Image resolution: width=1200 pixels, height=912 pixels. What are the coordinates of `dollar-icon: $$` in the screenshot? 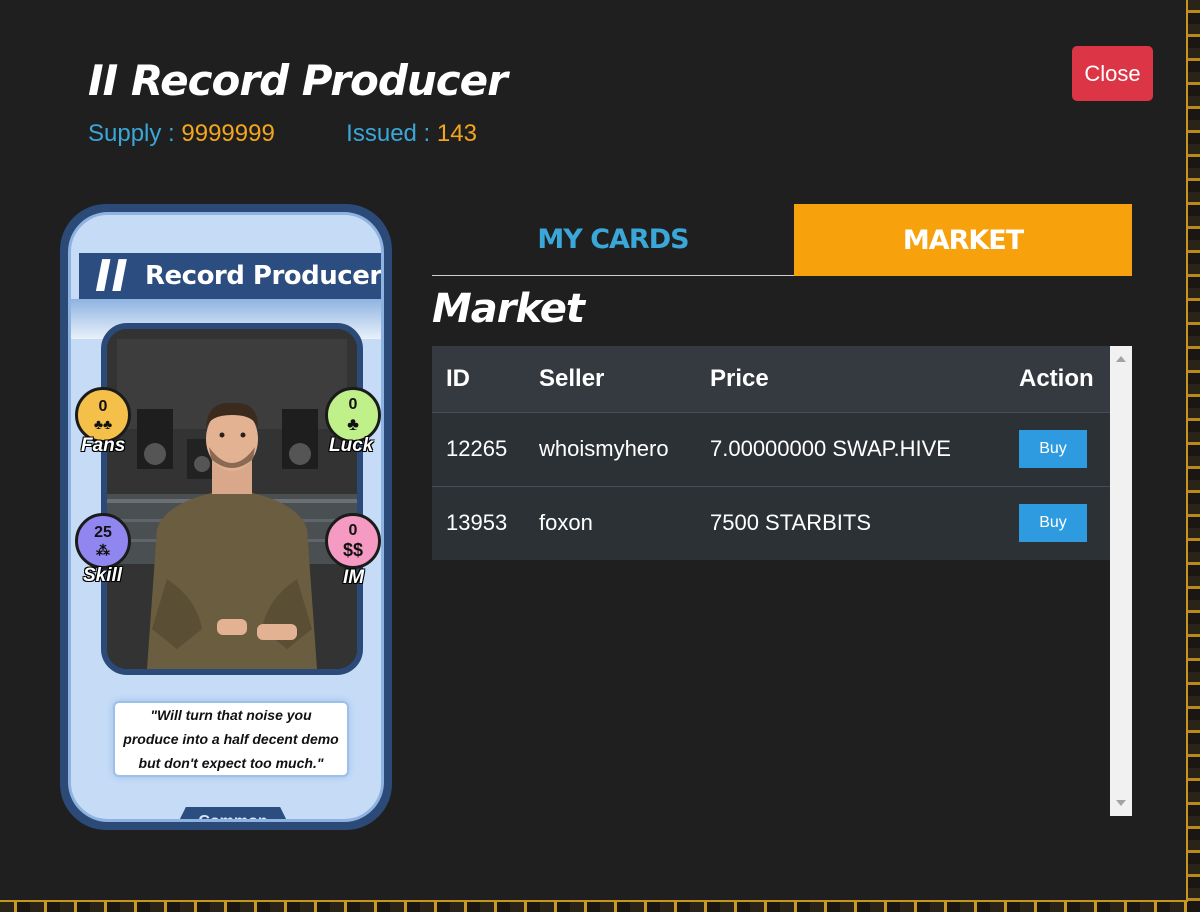 It's located at (353, 549).